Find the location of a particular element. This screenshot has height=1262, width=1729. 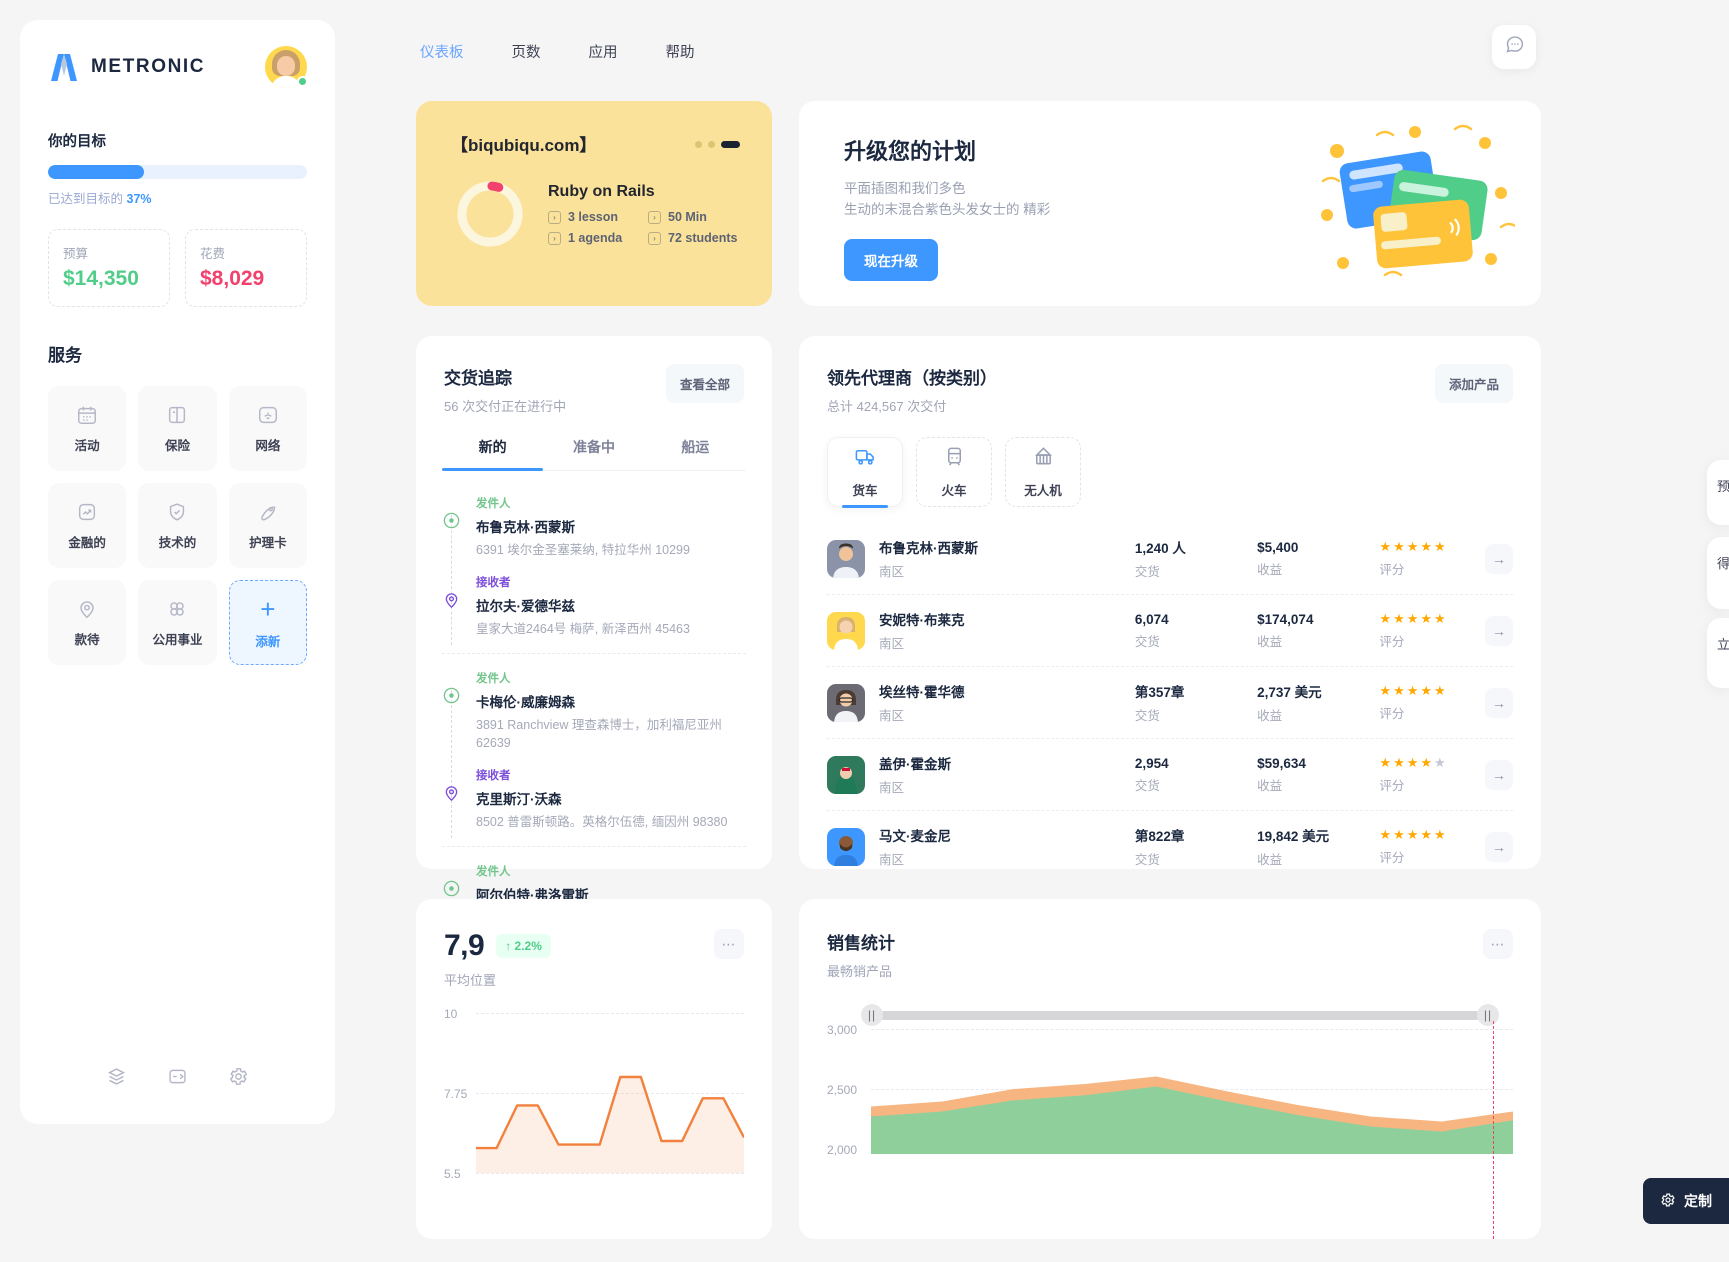

slider-track is located at coordinates (1180, 1015).